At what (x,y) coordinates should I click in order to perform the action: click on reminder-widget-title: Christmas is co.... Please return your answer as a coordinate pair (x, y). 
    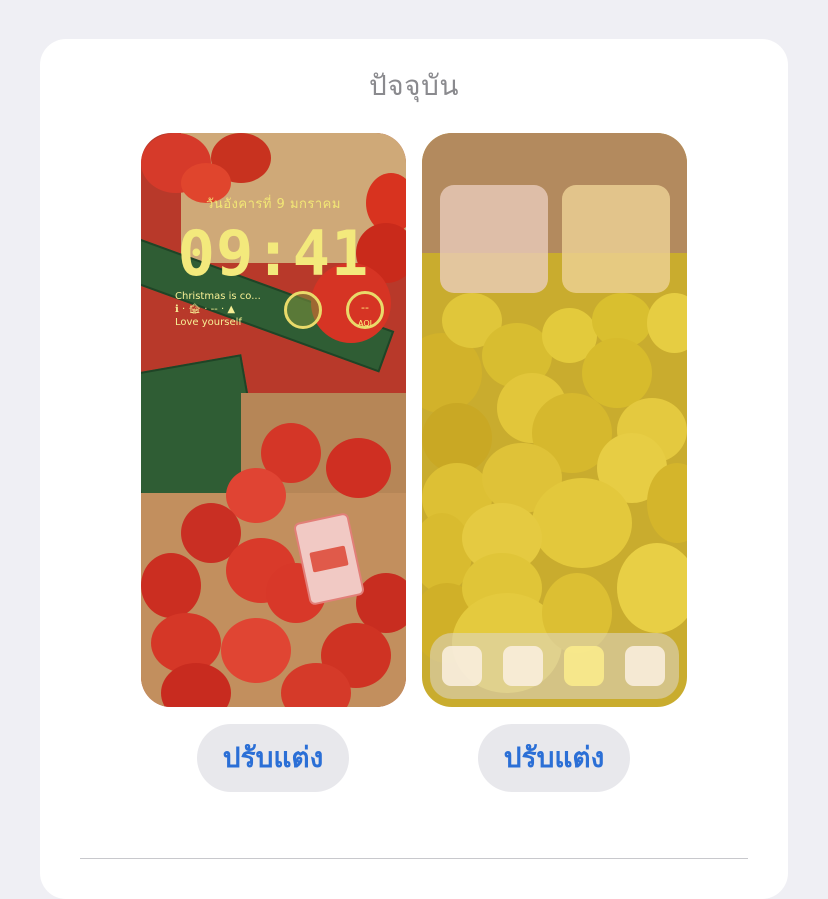
    Looking at the image, I should click on (218, 296).